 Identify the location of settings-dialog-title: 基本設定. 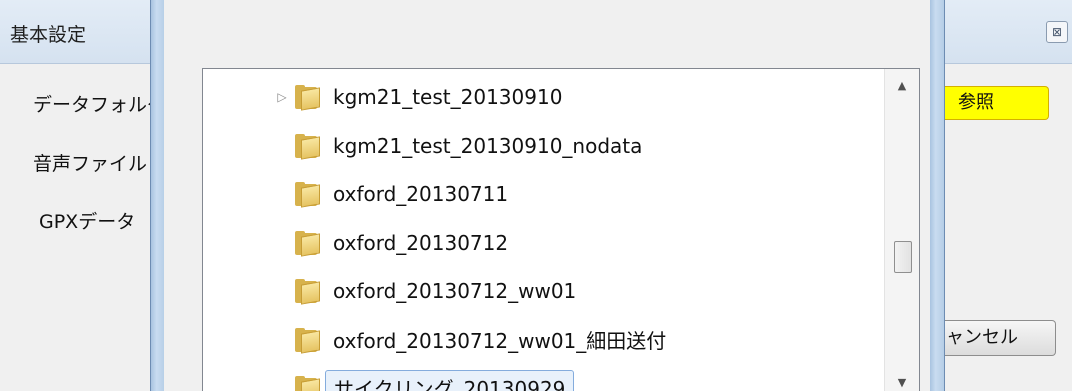
(48, 35).